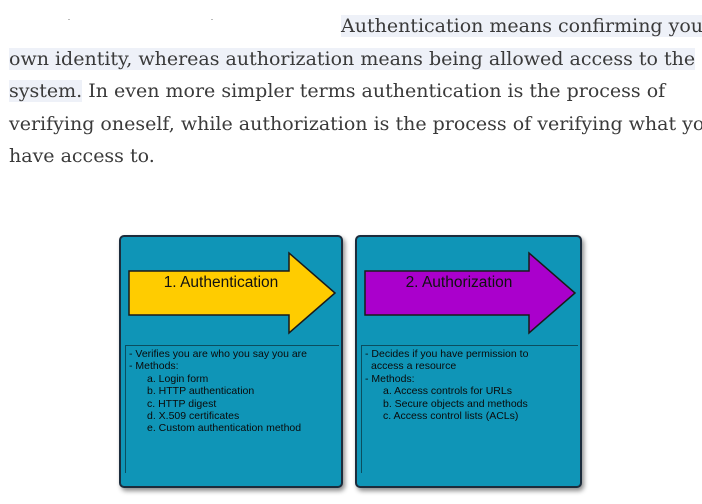  What do you see at coordinates (451, 416) in the screenshot?
I see `authorization-note: c. Access control lists (ACLs)` at bounding box center [451, 416].